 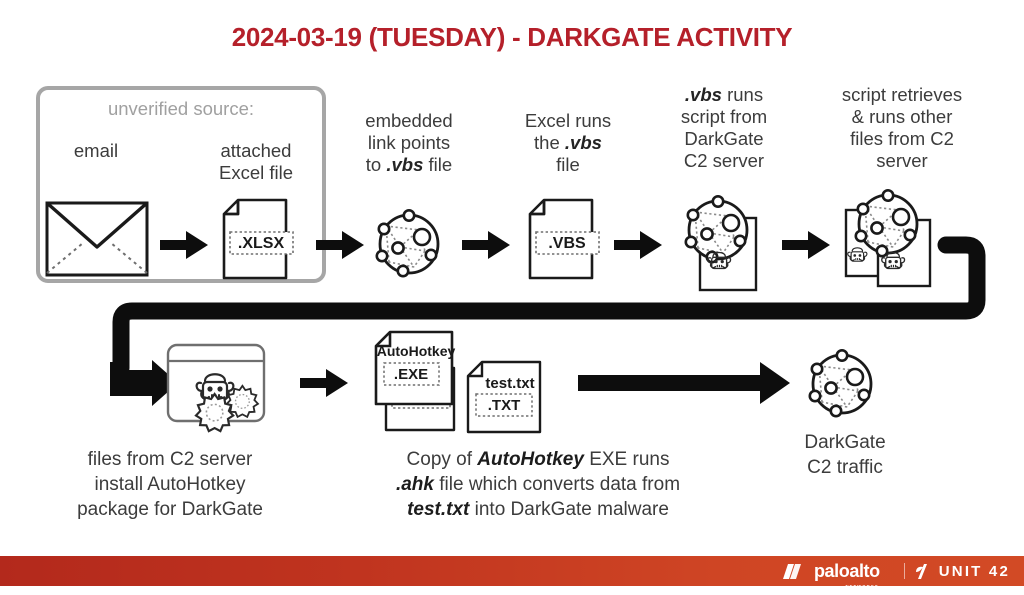 I want to click on svg-text: .XLSX, so click(x=261, y=243).